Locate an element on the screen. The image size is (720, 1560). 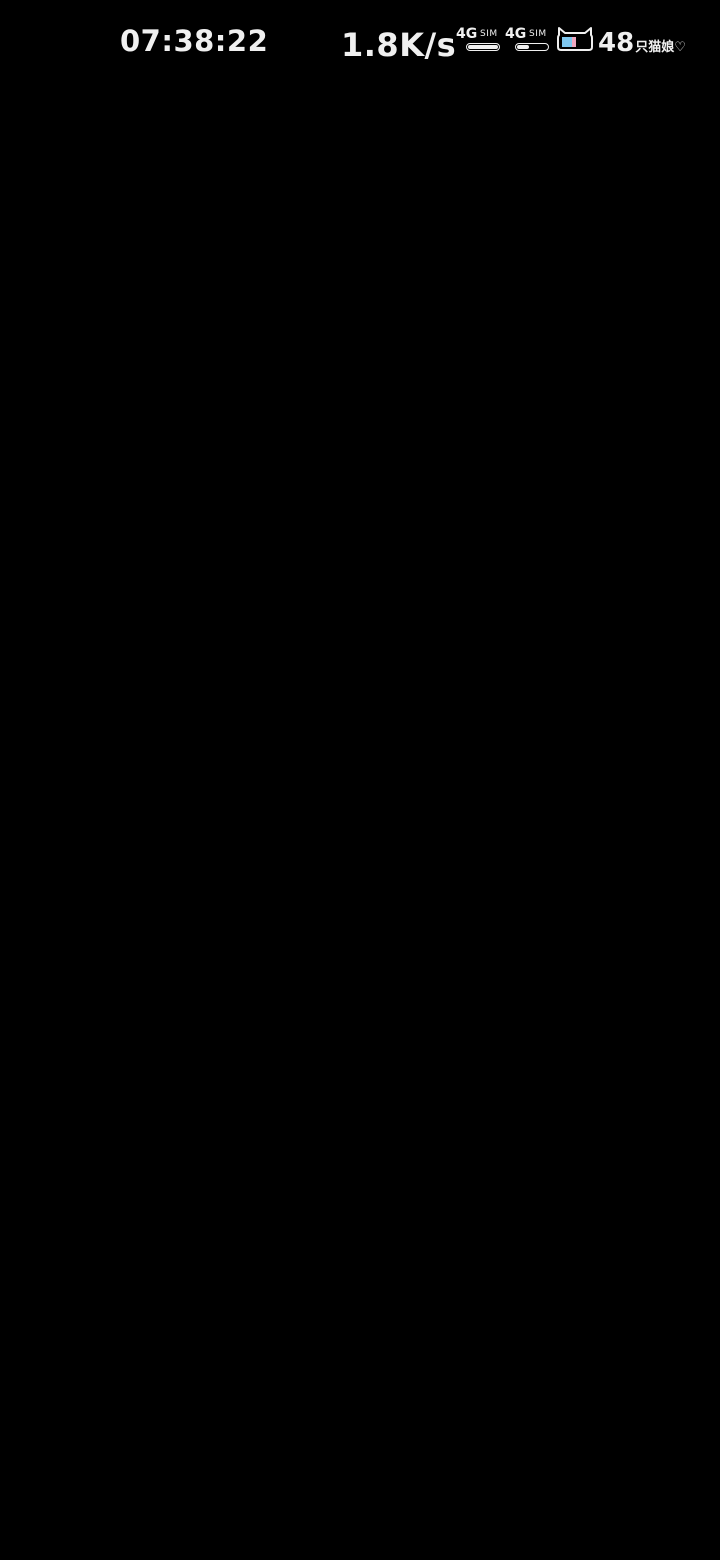
status-bar: 07:38:22 1.8K/s 4G SIM 4G SIM 48只猫娘♡ is located at coordinates (360, 42).